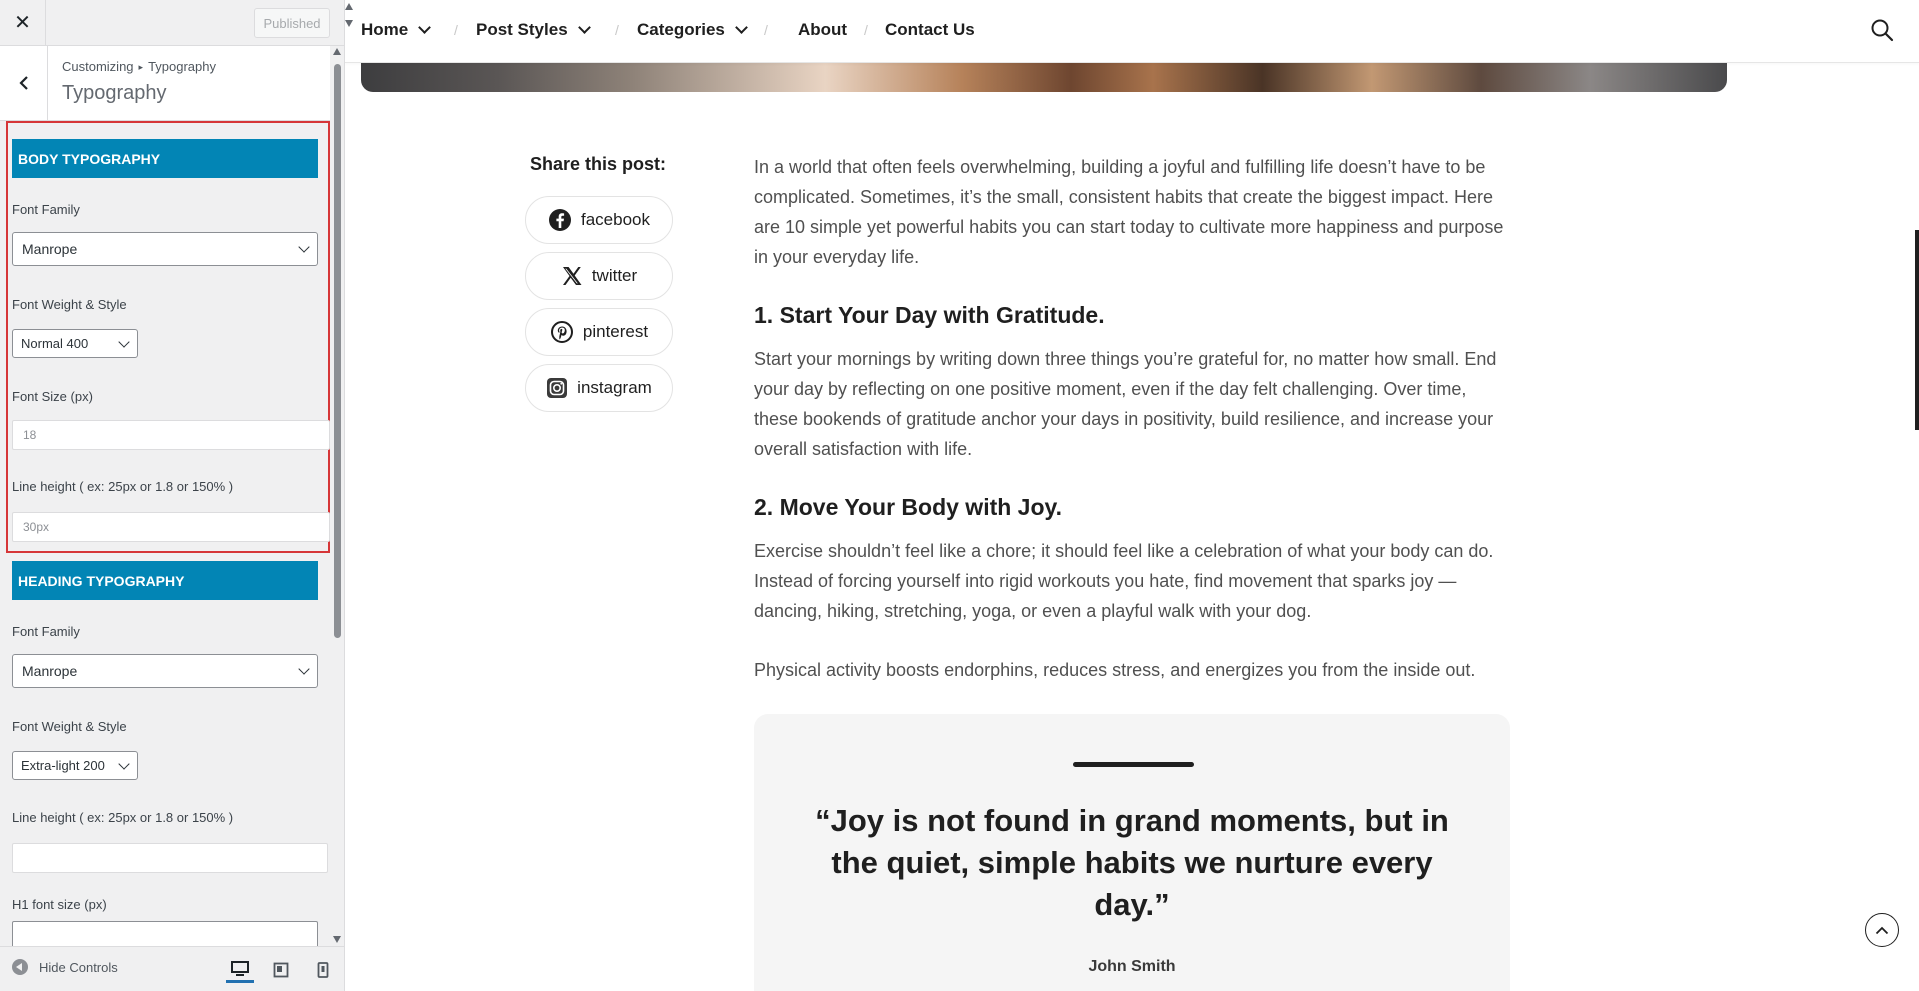  Describe the element at coordinates (123, 486) in the screenshot. I see `body-line-height-label: Line height ( ex: 25px or 1.8 or 150% )` at that location.